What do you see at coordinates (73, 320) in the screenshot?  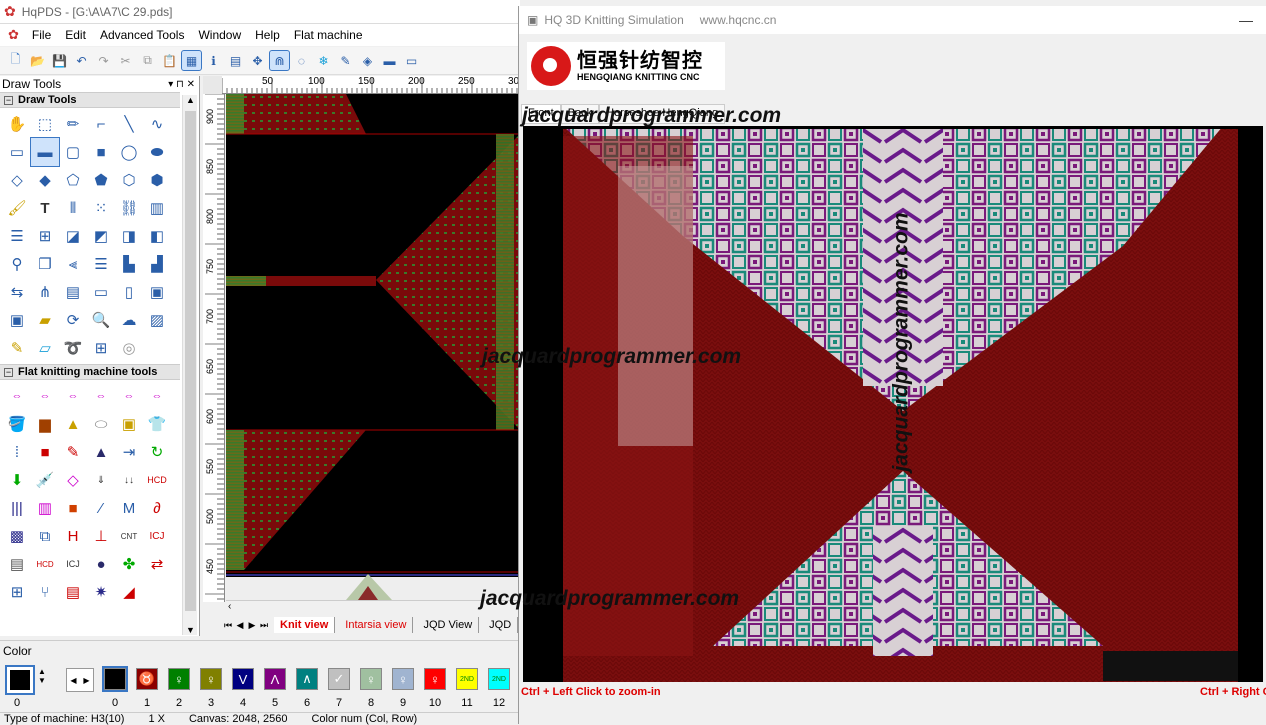 I see `refresh-icon: ⟳` at bounding box center [73, 320].